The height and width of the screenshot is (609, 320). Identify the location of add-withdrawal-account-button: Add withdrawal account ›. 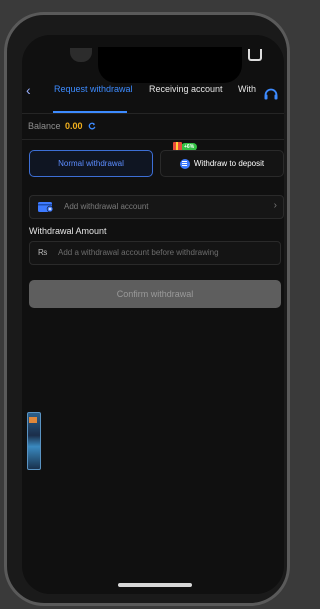
(156, 207).